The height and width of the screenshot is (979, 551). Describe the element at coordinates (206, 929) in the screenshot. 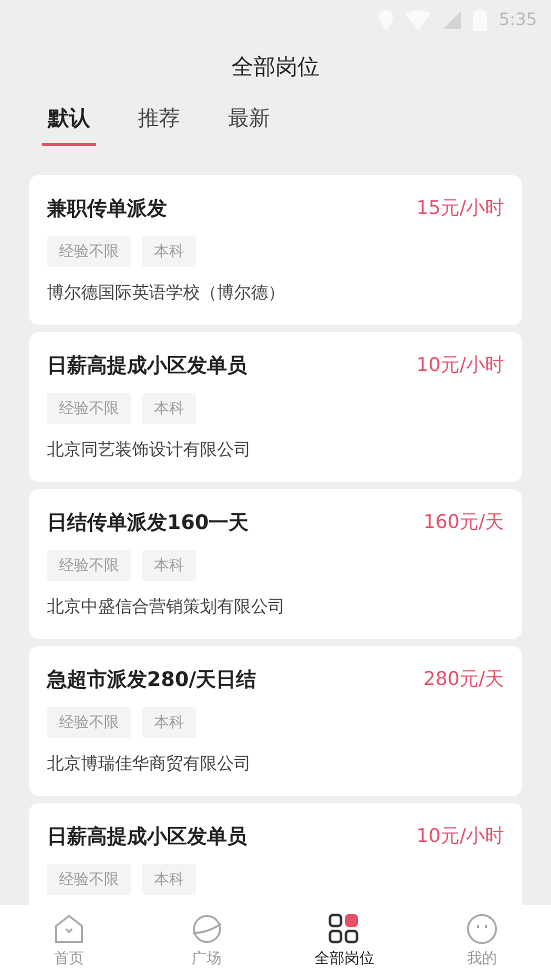

I see `planet-icon` at that location.